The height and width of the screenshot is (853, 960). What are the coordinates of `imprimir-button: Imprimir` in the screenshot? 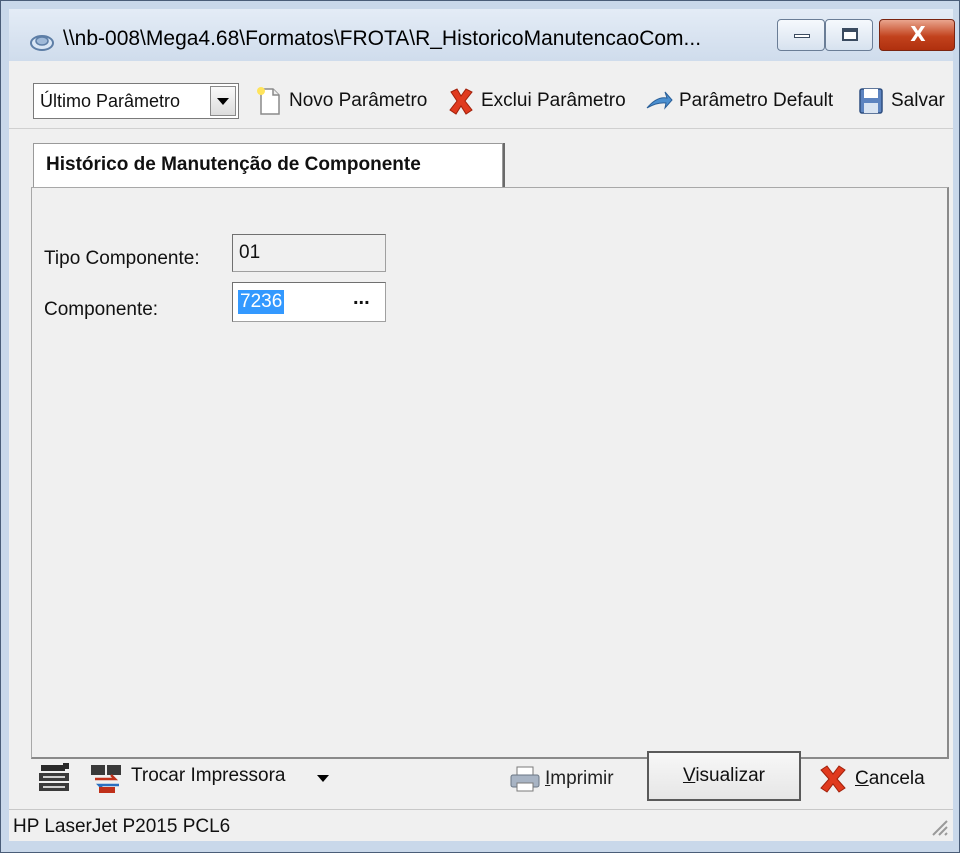 It's located at (561, 779).